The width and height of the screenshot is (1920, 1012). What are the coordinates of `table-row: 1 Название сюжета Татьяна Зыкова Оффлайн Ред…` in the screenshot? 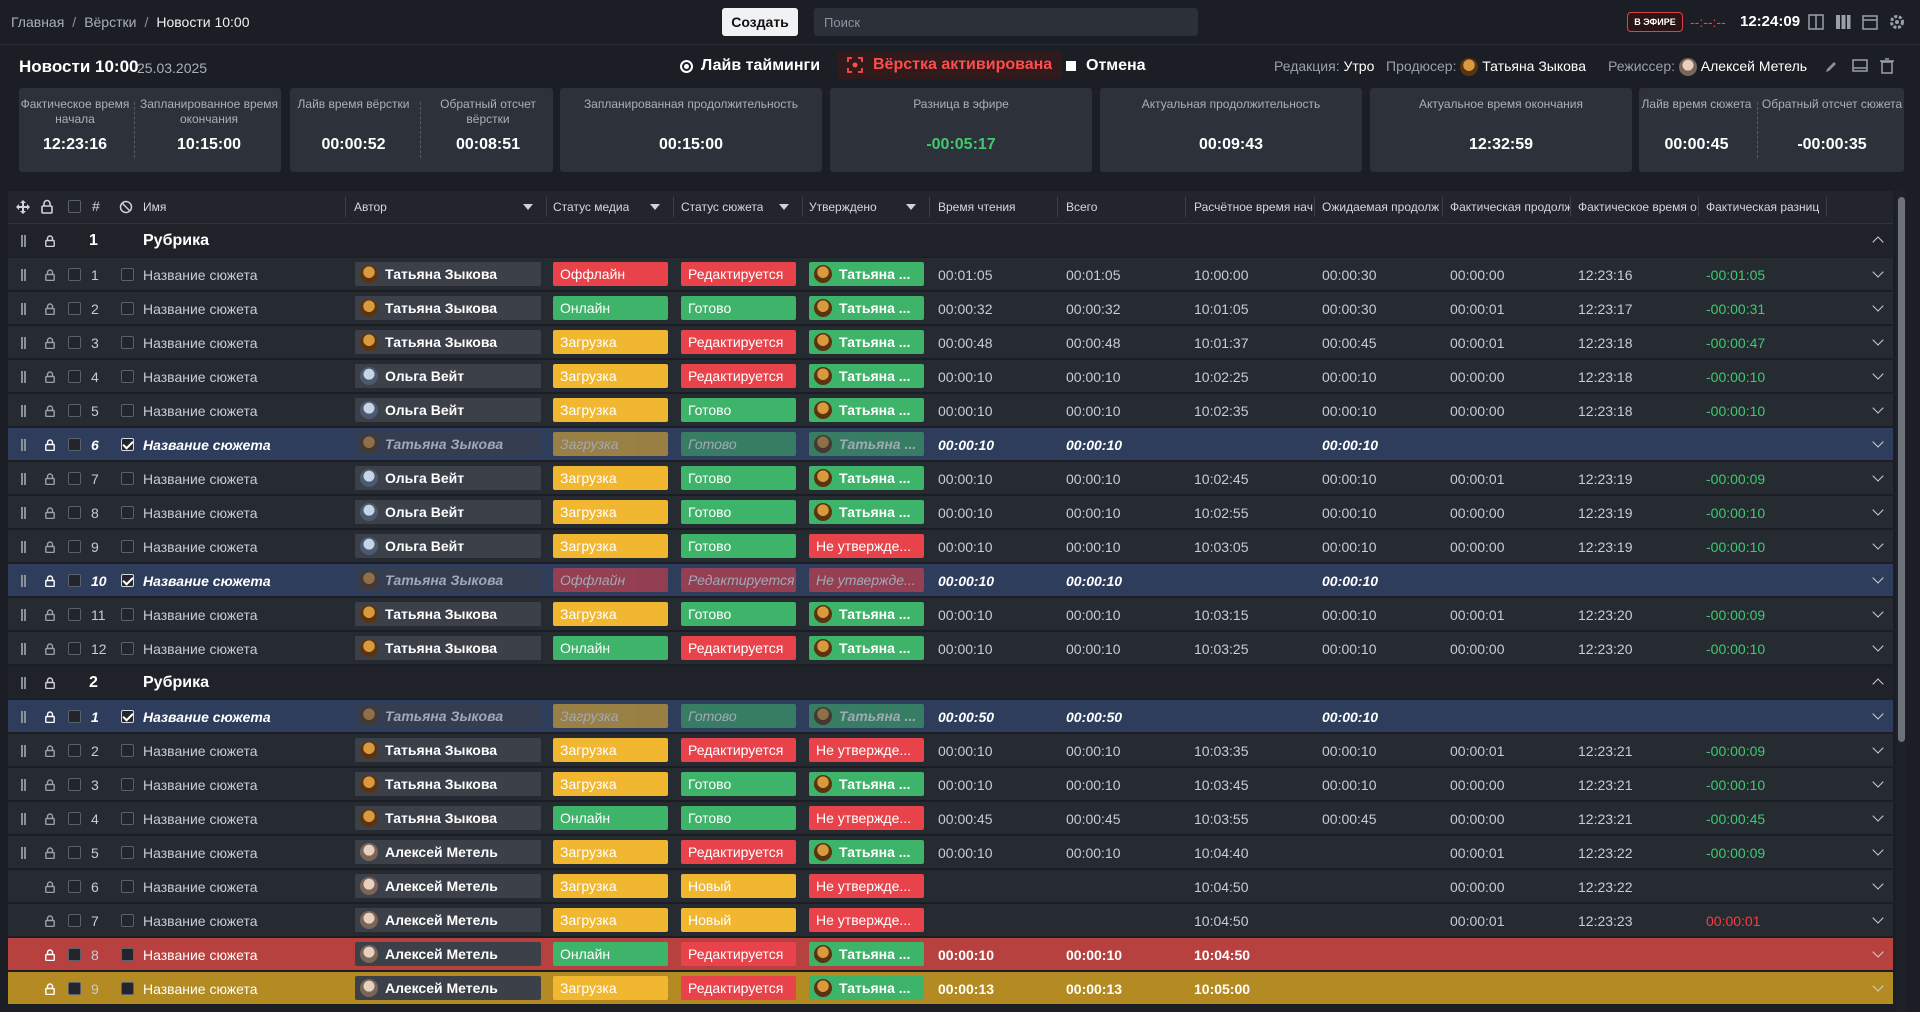 It's located at (950, 274).